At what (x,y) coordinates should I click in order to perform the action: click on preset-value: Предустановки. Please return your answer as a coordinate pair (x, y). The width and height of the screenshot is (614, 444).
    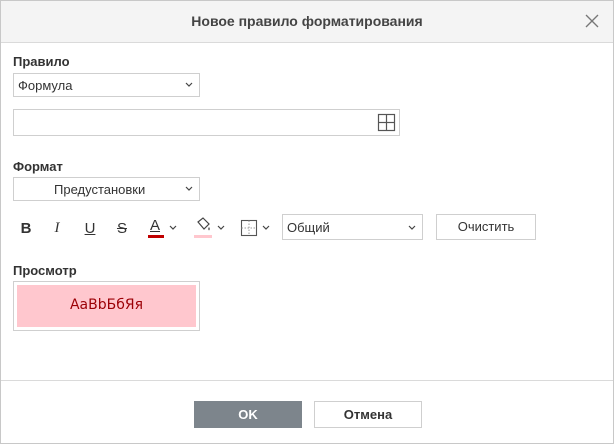
    Looking at the image, I should click on (100, 189).